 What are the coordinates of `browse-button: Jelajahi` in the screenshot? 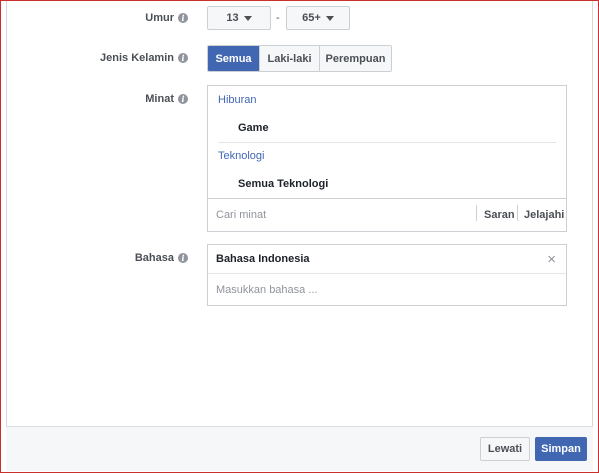 It's located at (544, 215).